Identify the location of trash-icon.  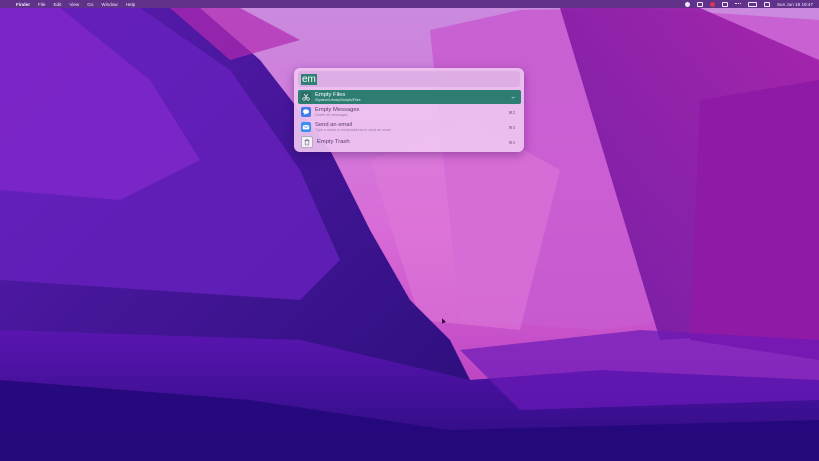
(307, 142).